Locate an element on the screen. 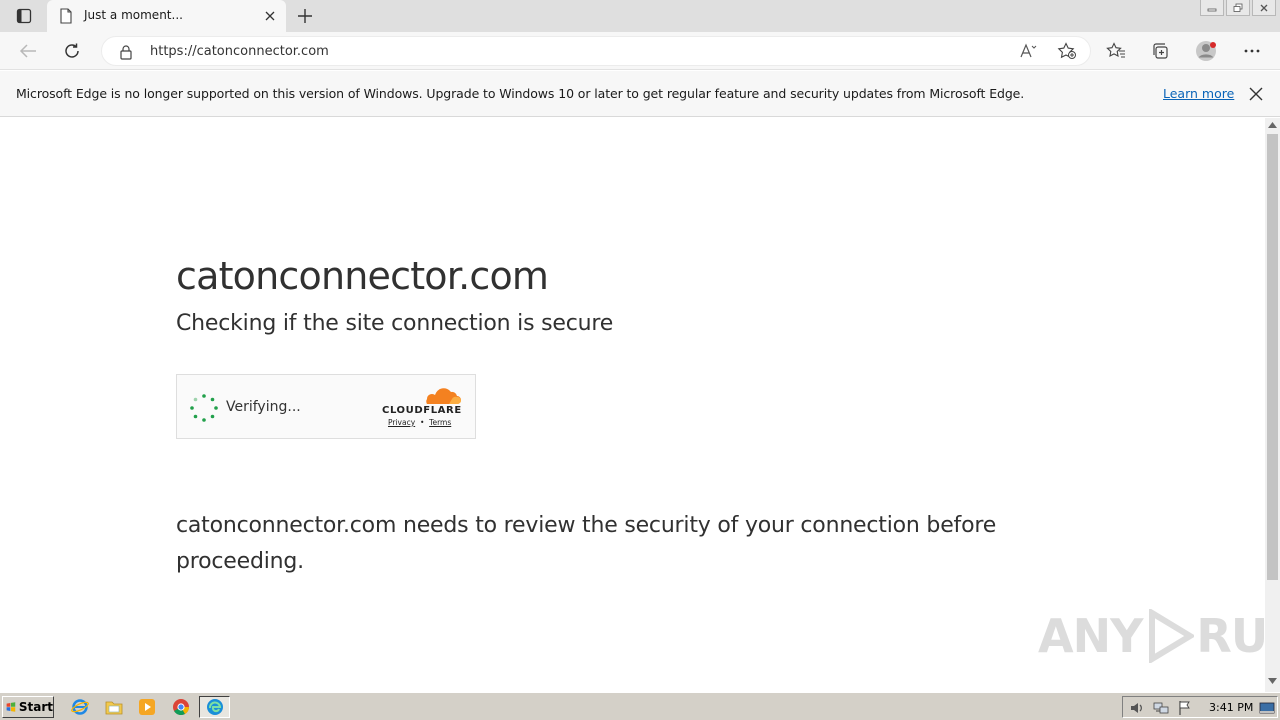  anyrun-watermark: ANY RUN is located at coordinates (1159, 636).